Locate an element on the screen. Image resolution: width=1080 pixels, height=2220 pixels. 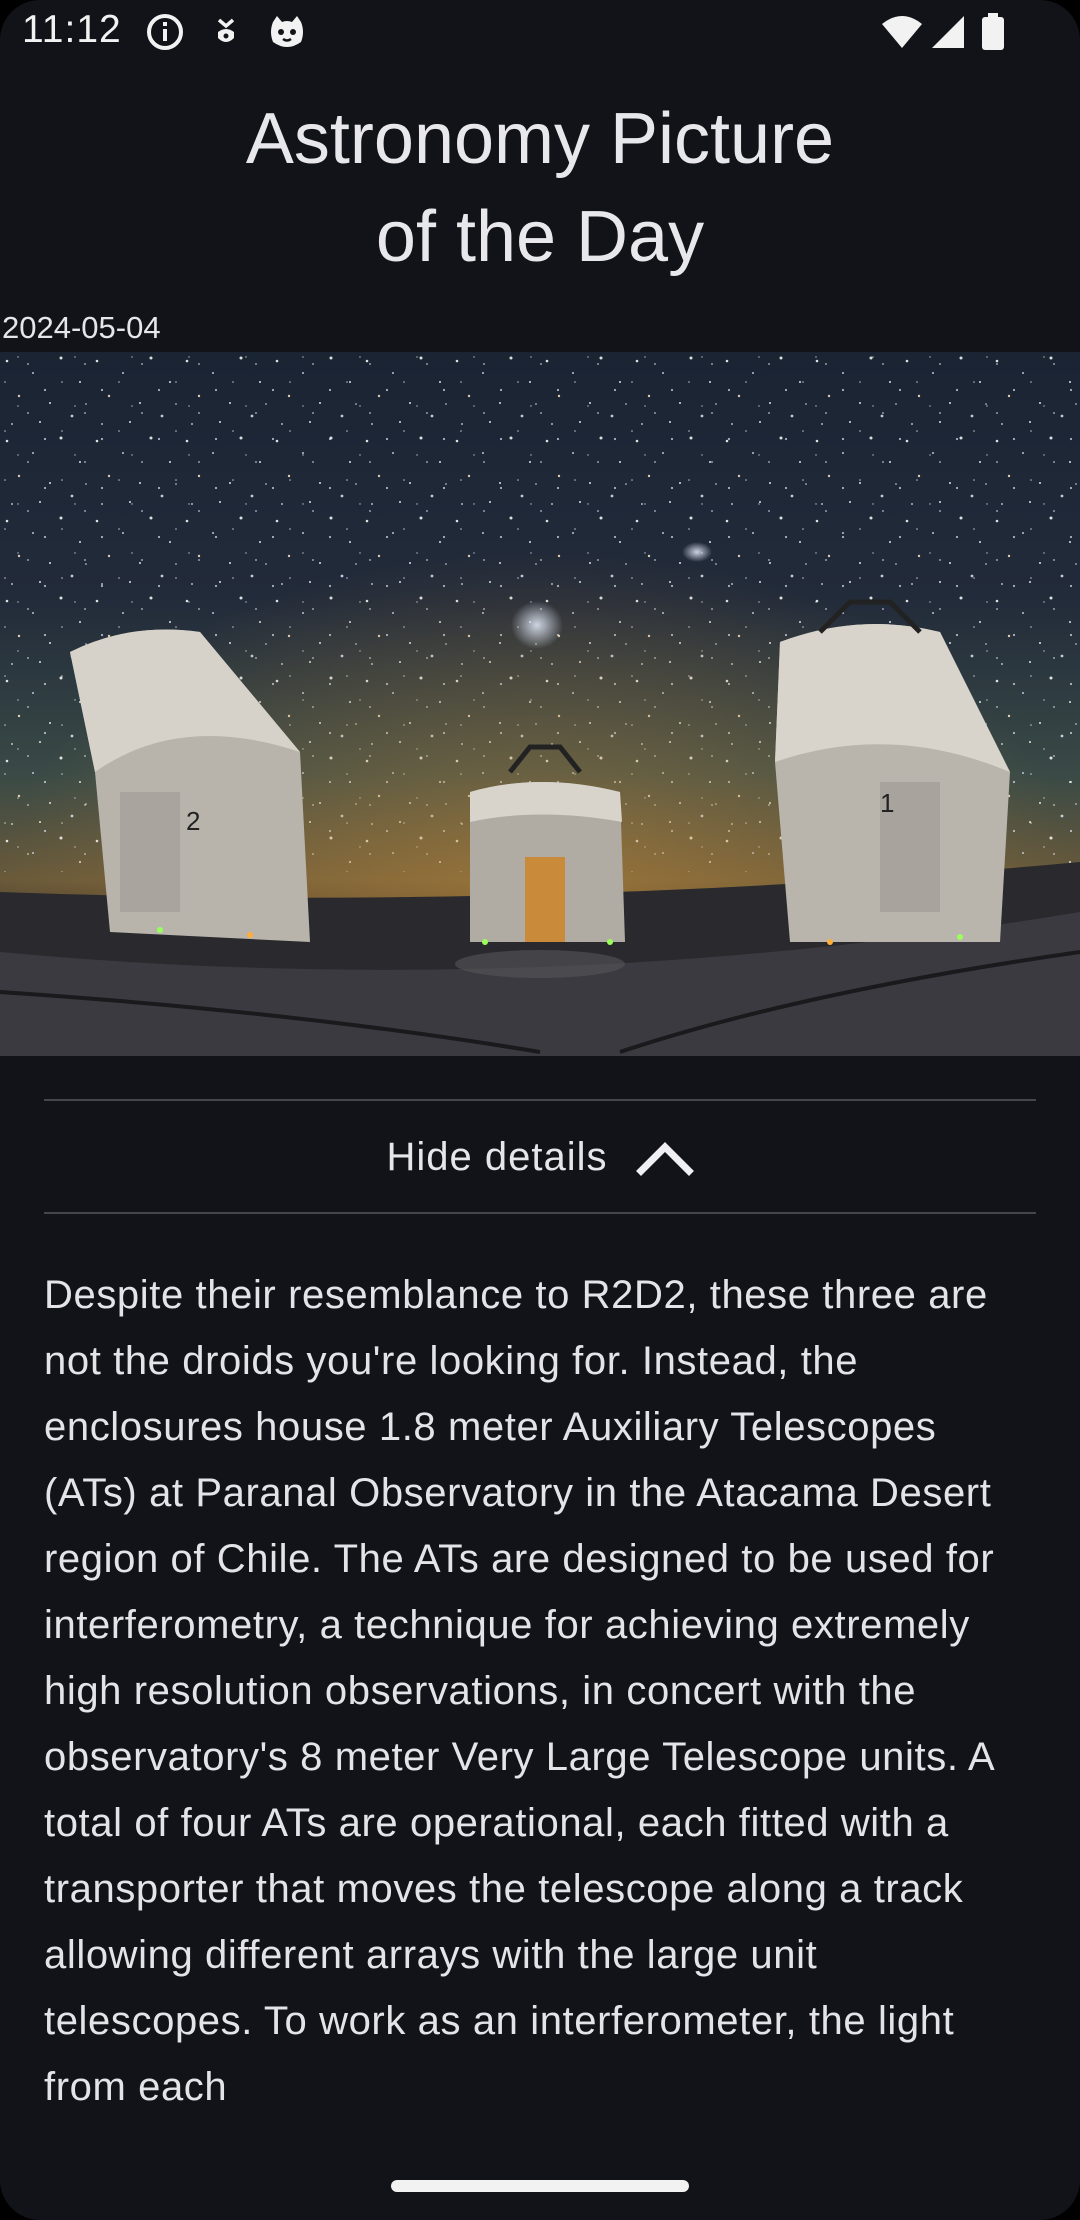
svg-text: 2 is located at coordinates (193, 821).